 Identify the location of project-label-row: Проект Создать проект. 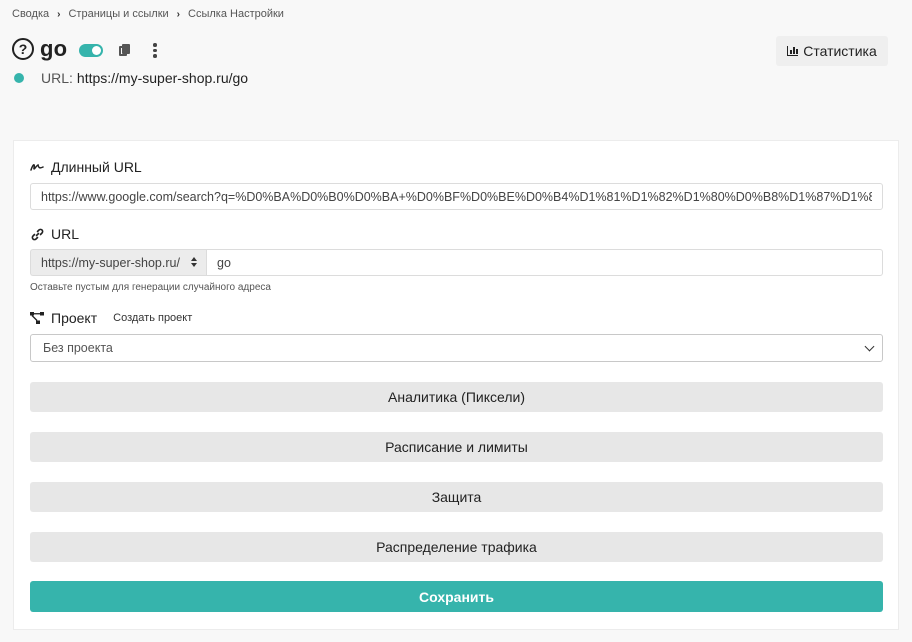
(111, 318).